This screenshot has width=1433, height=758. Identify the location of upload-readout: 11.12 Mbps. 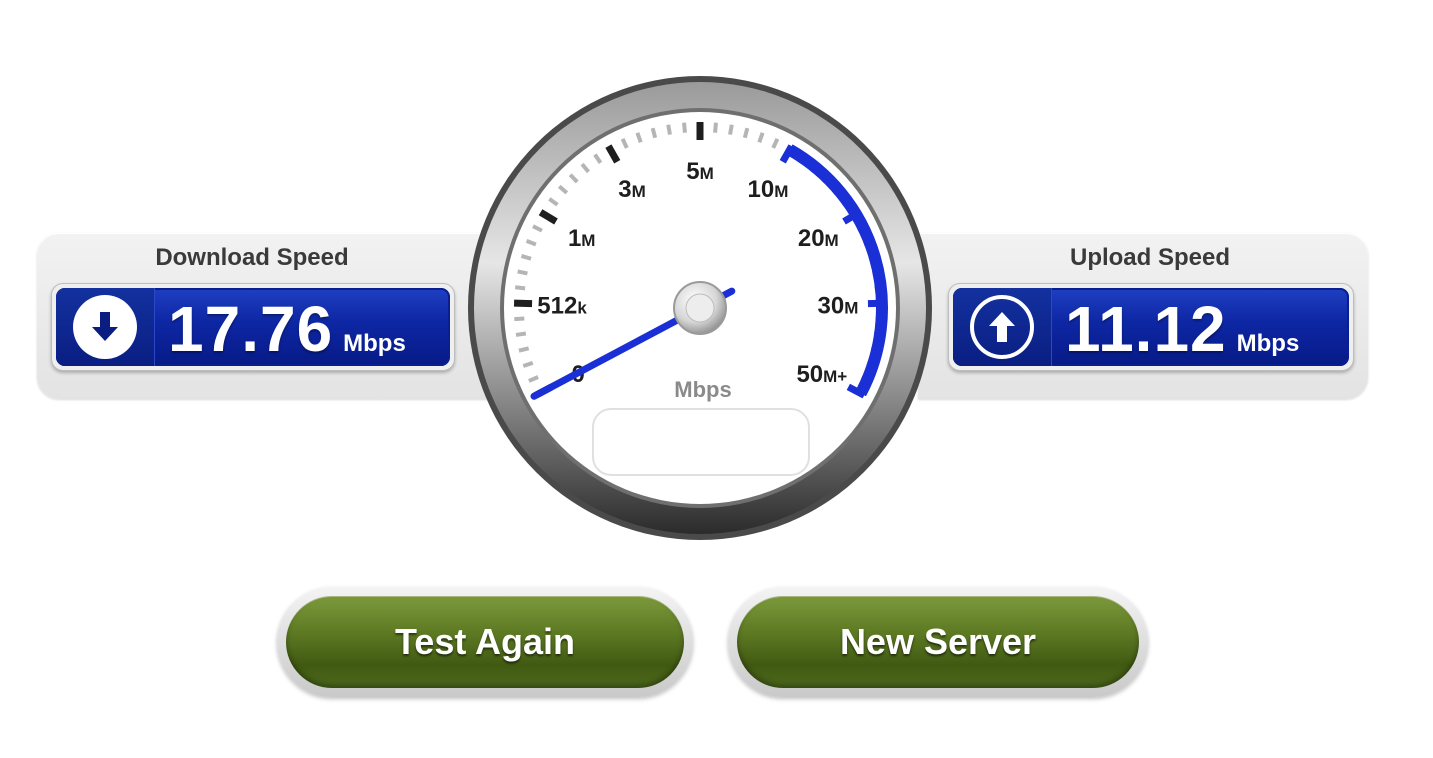
(1151, 327).